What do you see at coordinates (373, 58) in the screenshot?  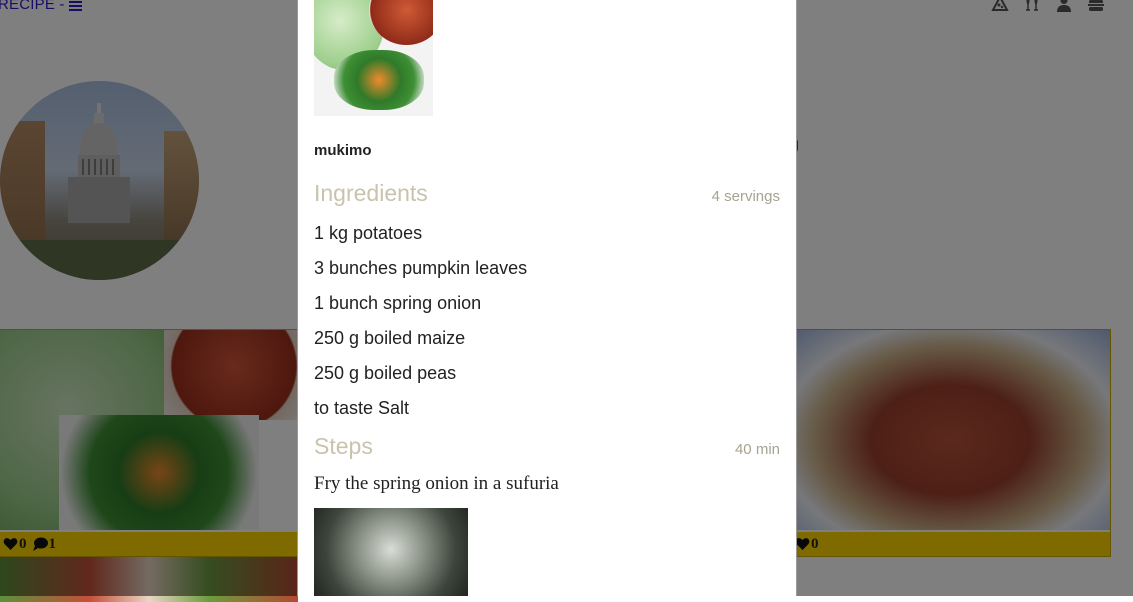 I see `recipe-image` at bounding box center [373, 58].